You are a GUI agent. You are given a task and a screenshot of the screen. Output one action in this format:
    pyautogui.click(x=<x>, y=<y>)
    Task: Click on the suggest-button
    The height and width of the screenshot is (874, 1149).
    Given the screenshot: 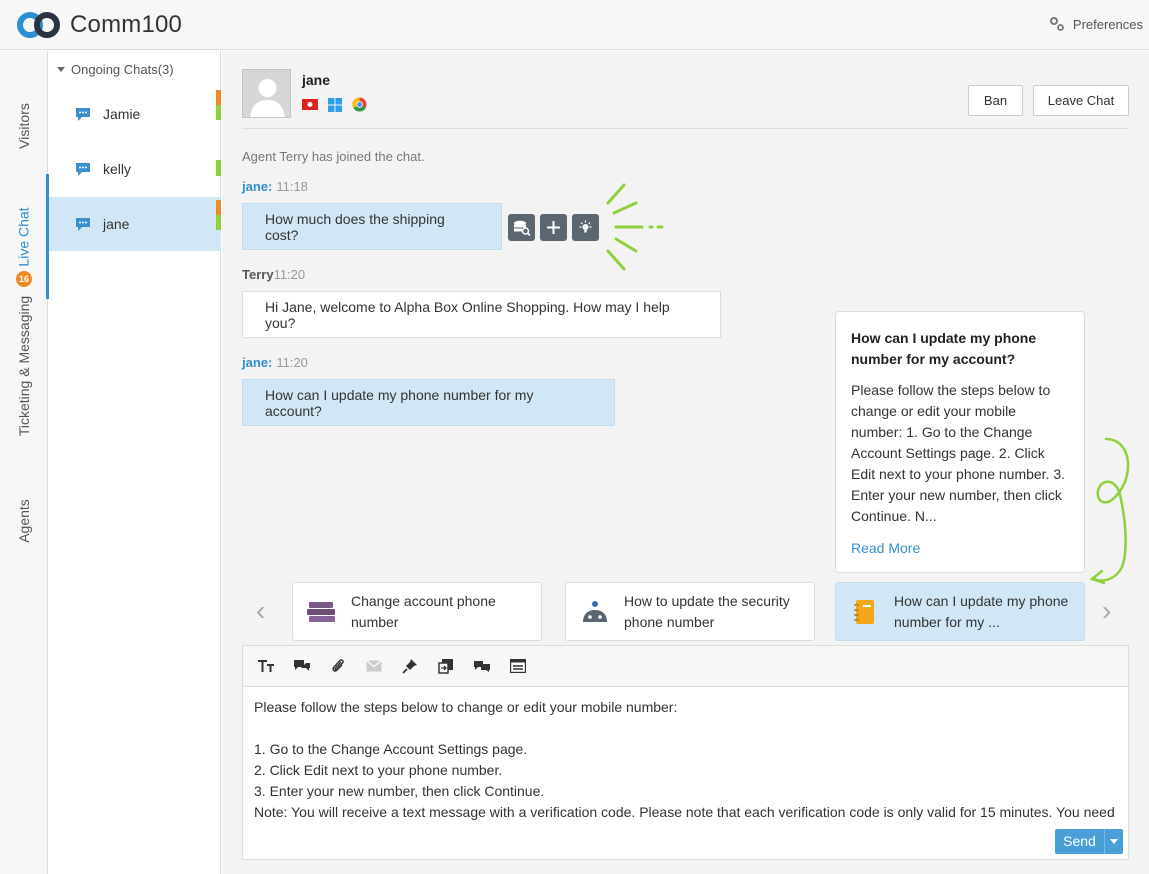 What is the action you would take?
    pyautogui.click(x=585, y=227)
    